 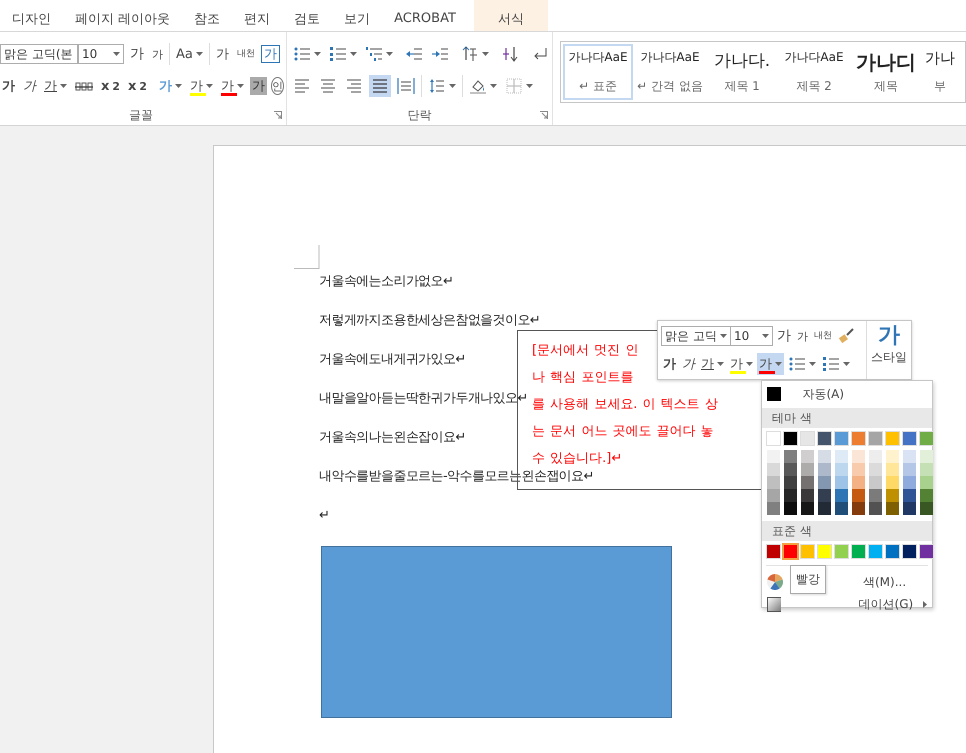 I want to click on ribbon-tab: 편지, so click(x=257, y=15).